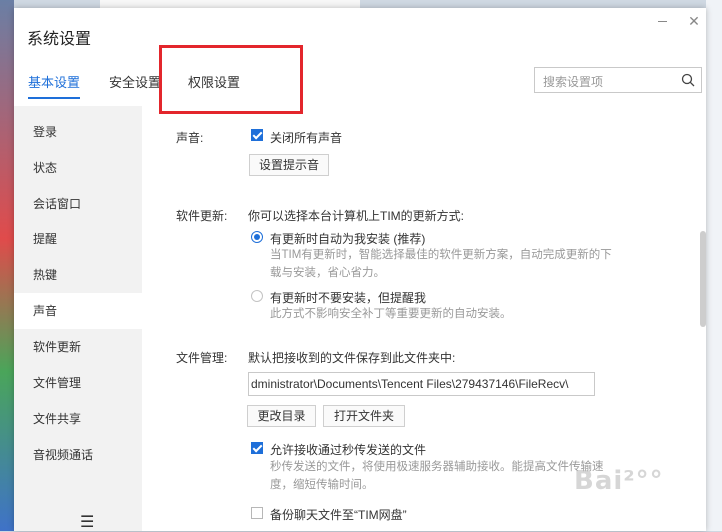 This screenshot has width=722, height=532. What do you see at coordinates (663, 21) in the screenshot?
I see `minimize-icon` at bounding box center [663, 21].